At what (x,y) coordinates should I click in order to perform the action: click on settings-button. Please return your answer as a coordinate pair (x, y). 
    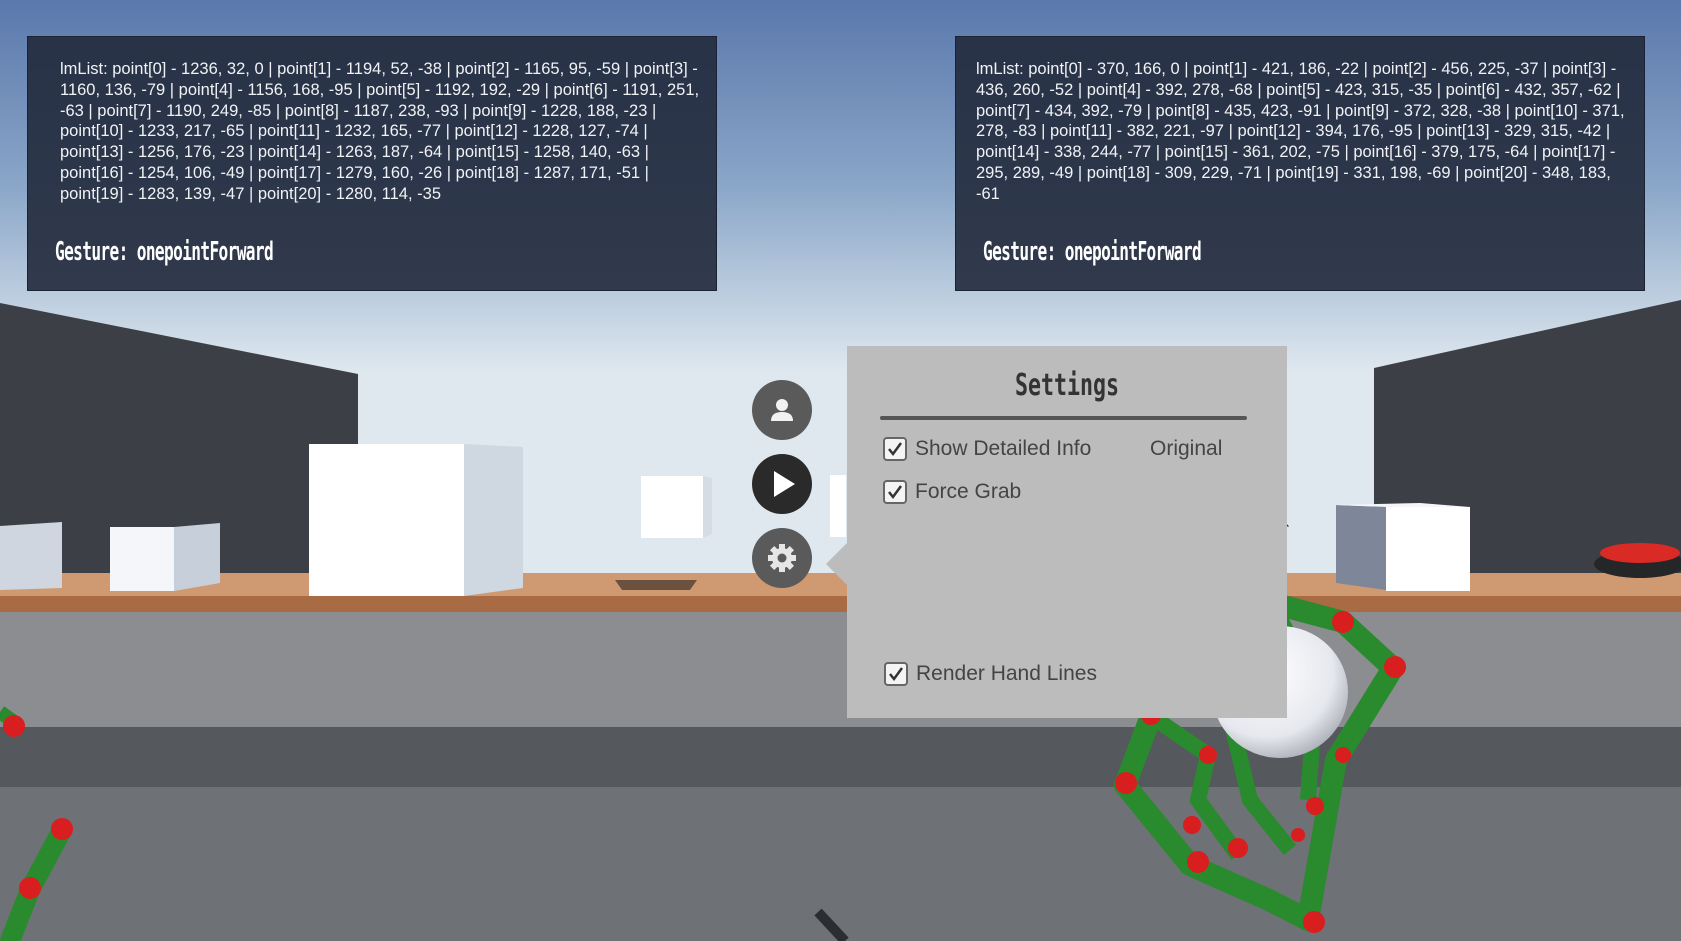
    Looking at the image, I should click on (782, 558).